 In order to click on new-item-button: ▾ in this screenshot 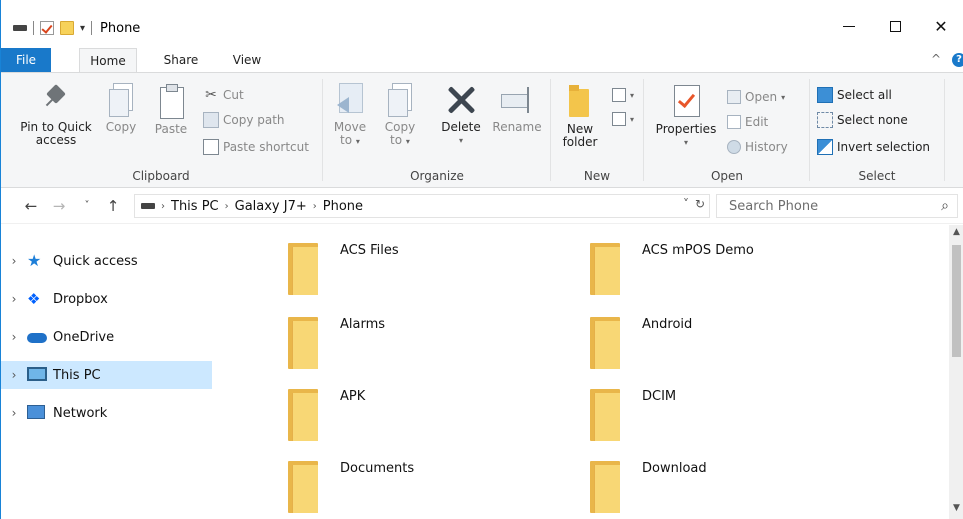, I will do `click(623, 95)`.